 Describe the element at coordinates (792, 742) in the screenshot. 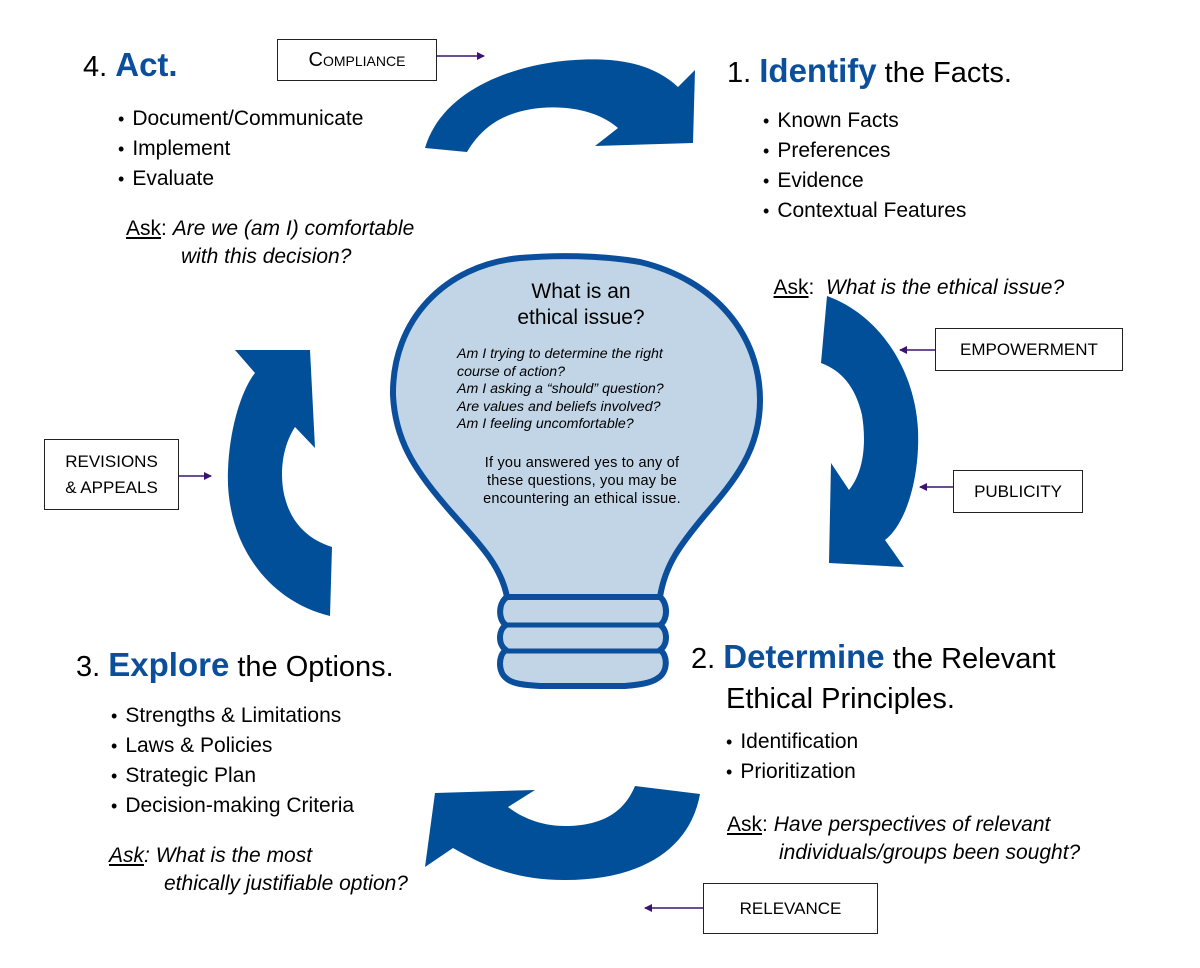

I see `bullet-item: Identification` at that location.